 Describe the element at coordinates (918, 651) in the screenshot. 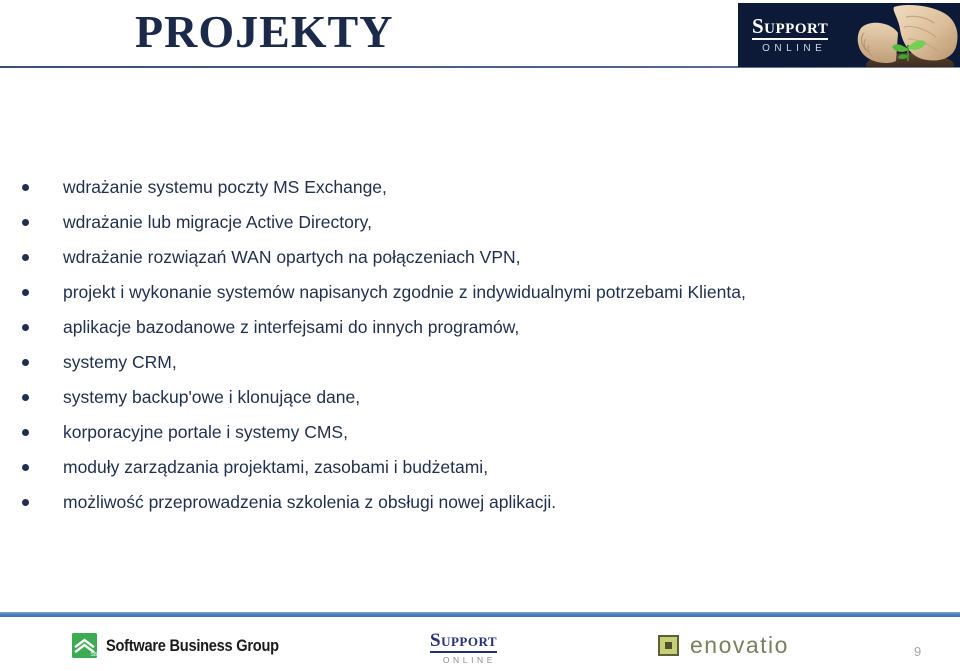

I see `page-number: 9` at that location.